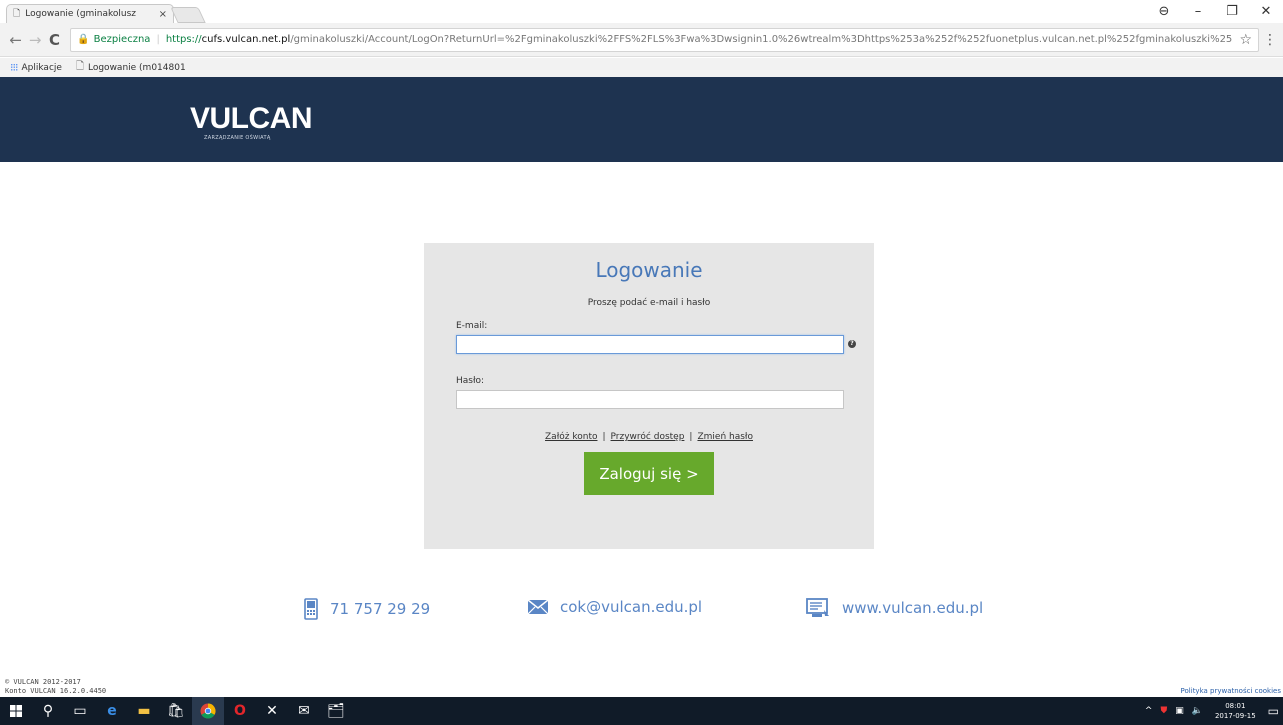 This screenshot has width=1283, height=725. Describe the element at coordinates (817, 607) in the screenshot. I see `monitor-icon` at that location.